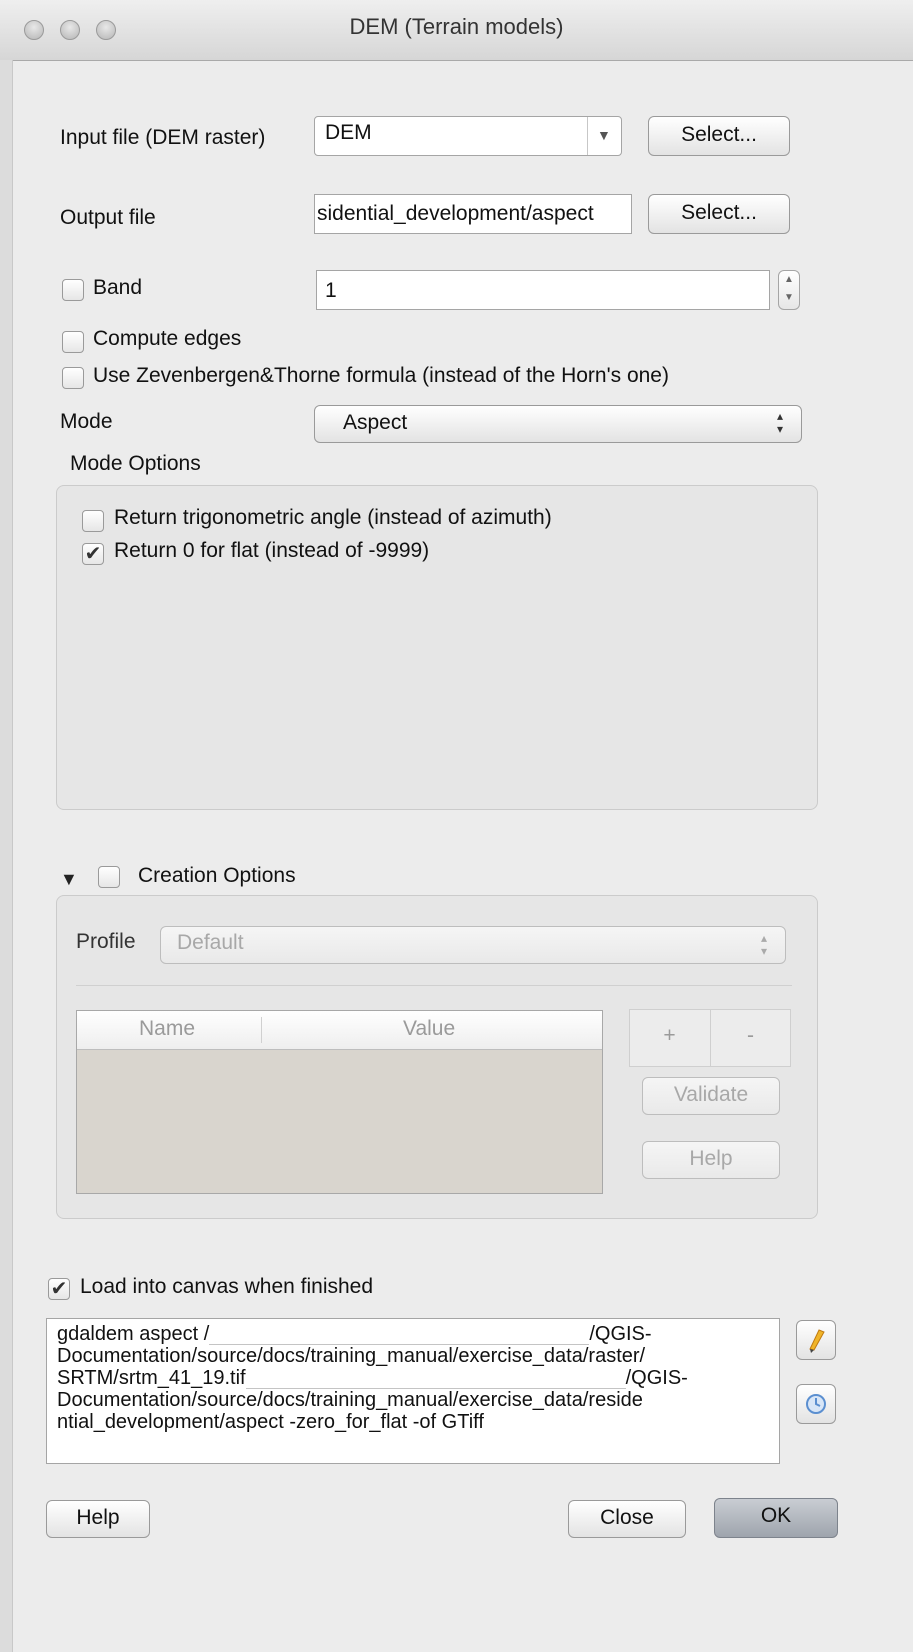 This screenshot has height=1652, width=913. What do you see at coordinates (98, 1519) in the screenshot?
I see `help-button: Help` at bounding box center [98, 1519].